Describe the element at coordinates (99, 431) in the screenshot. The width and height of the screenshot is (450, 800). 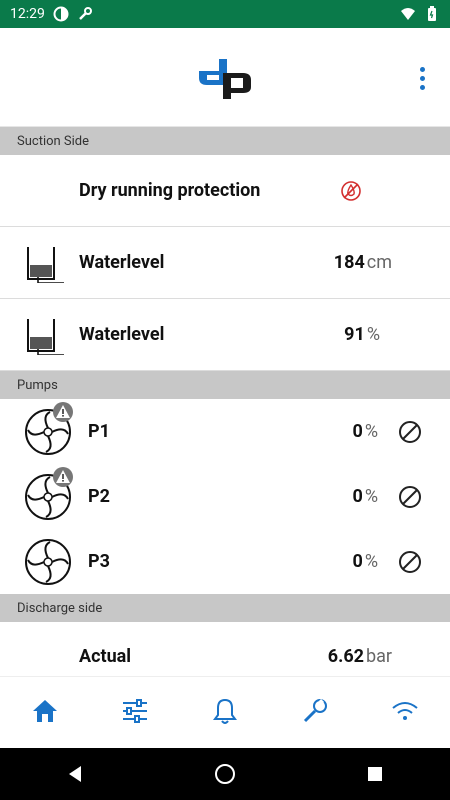
I see `pump-name: P1` at that location.